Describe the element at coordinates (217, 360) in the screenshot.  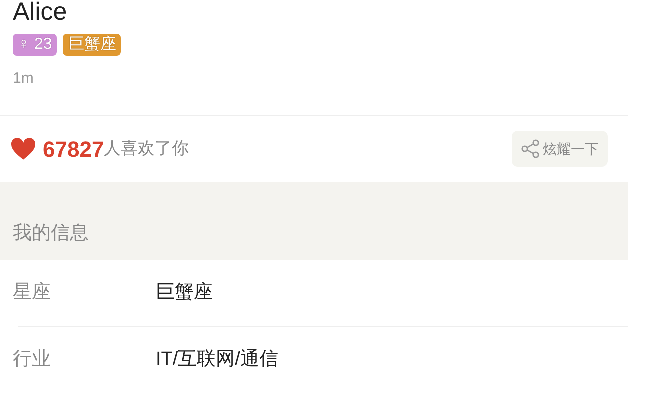
I see `info-value: IT/互联网/通信` at that location.